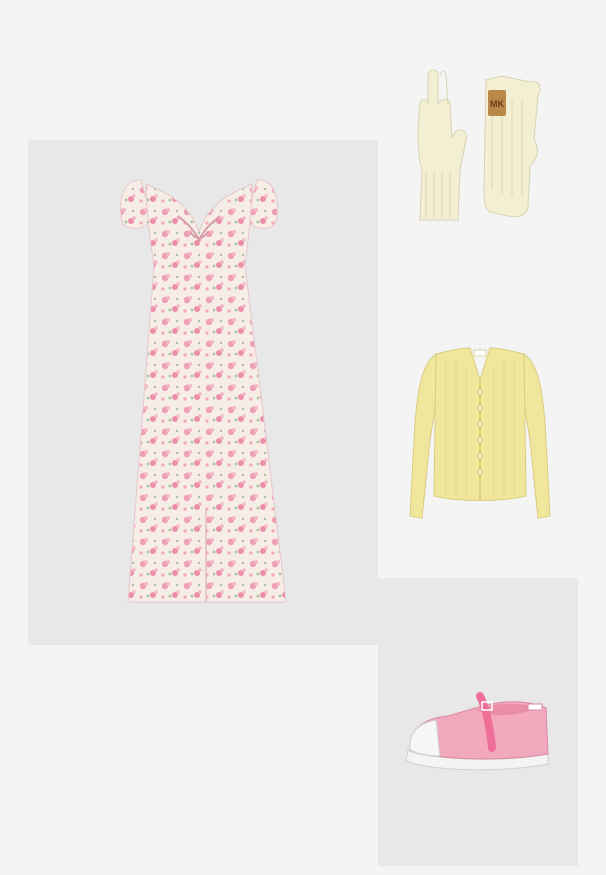 This screenshot has width=606, height=875. I want to click on product-tile-cardigan, so click(480, 430).